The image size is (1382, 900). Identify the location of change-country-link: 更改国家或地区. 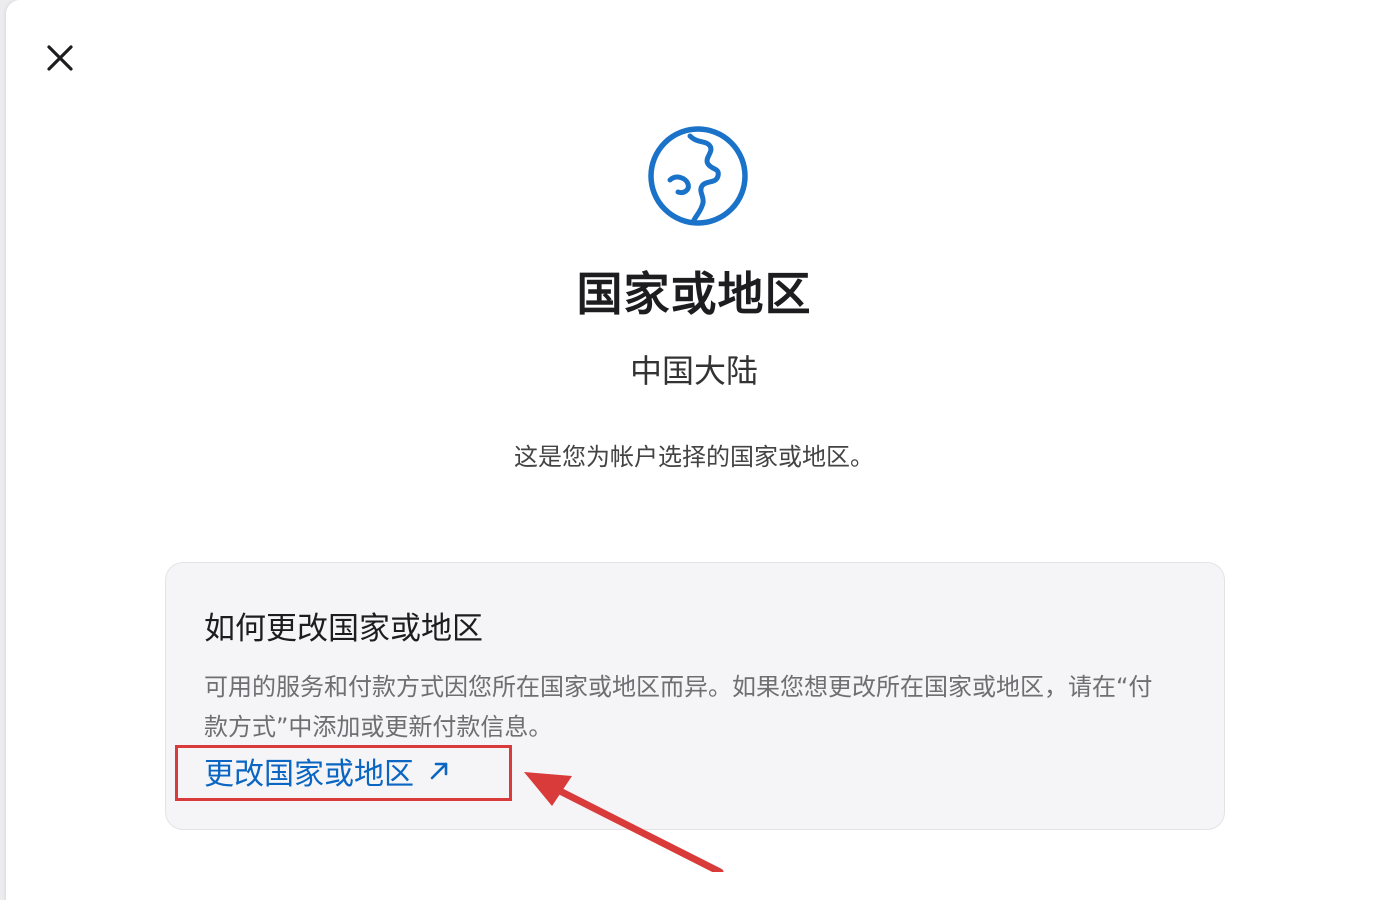
(327, 771).